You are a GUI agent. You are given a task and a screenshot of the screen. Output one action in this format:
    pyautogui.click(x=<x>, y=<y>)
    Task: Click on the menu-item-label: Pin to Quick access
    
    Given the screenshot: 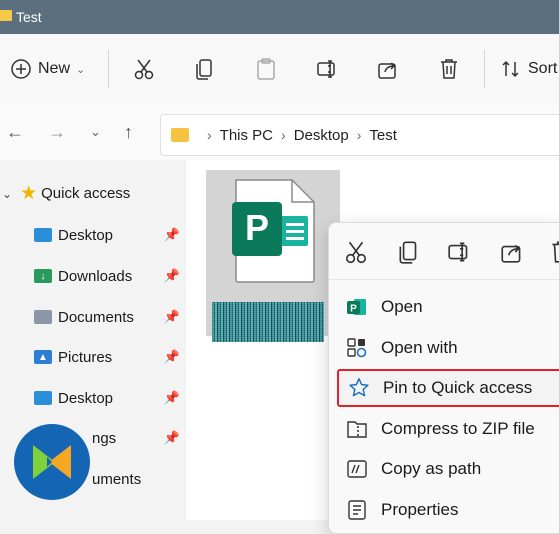 What is the action you would take?
    pyautogui.click(x=458, y=387)
    